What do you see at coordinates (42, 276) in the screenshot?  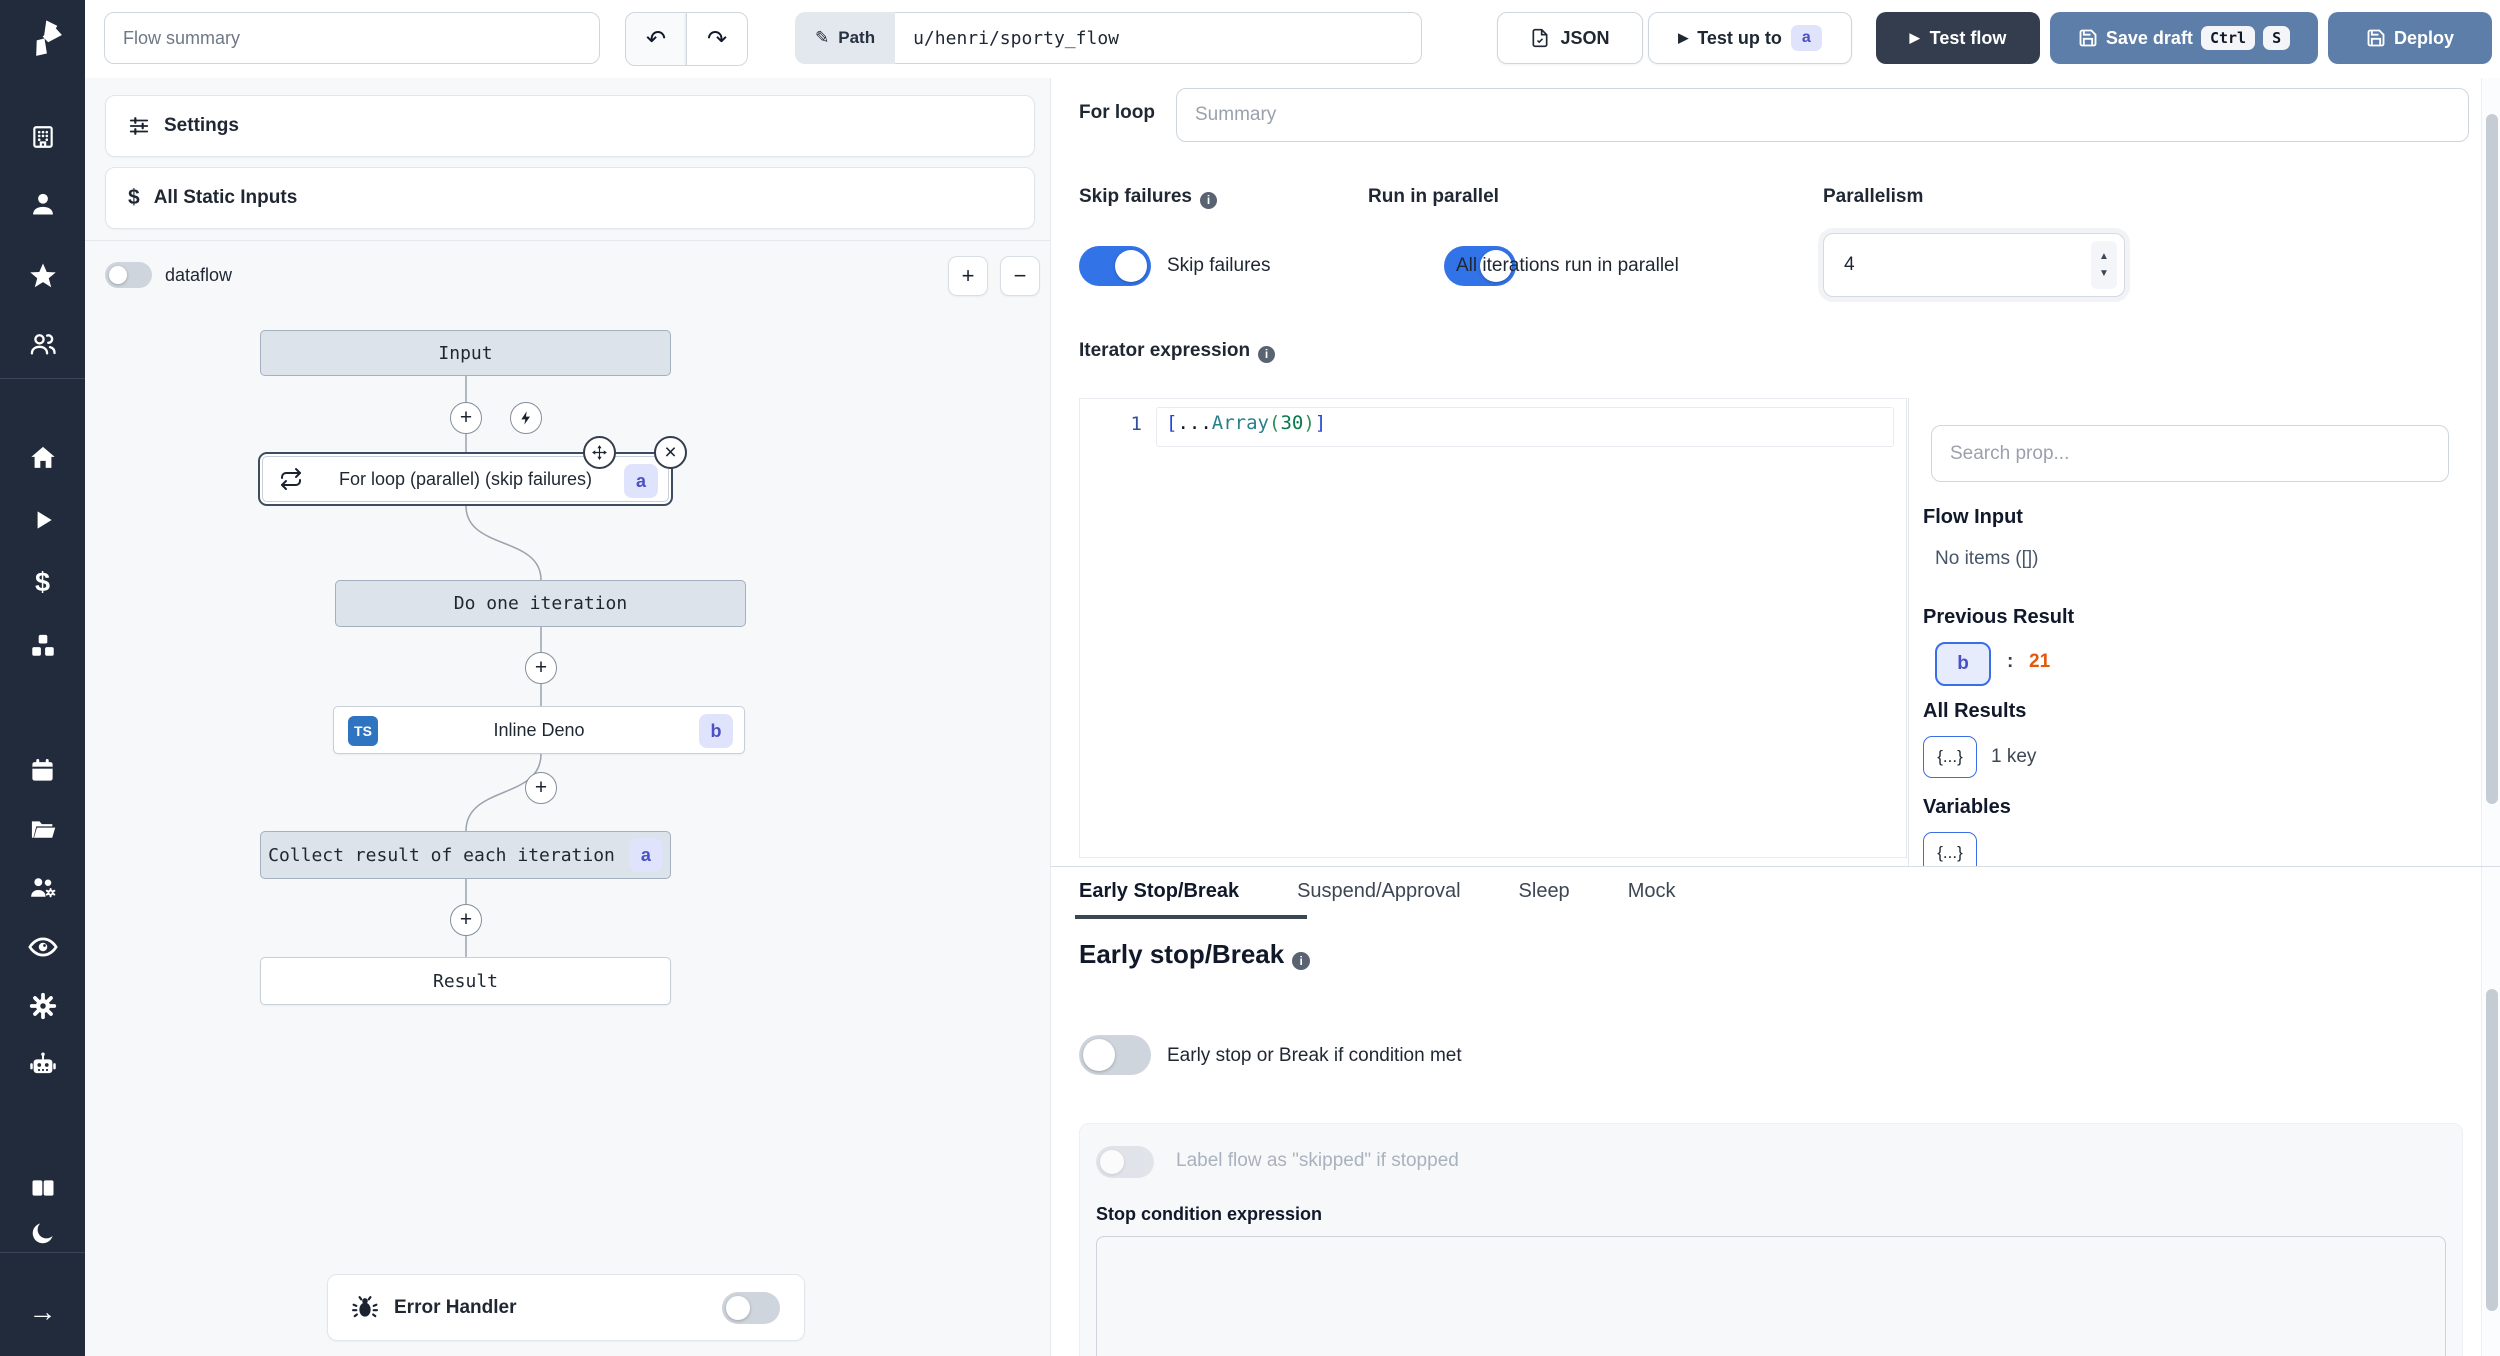 I see `favorites-star-icon` at bounding box center [42, 276].